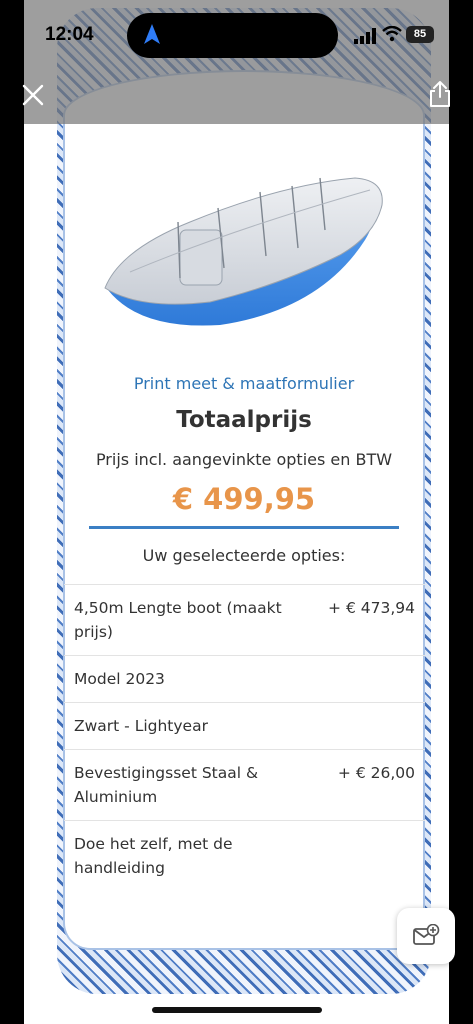  I want to click on total-price: € 499,95, so click(244, 499).